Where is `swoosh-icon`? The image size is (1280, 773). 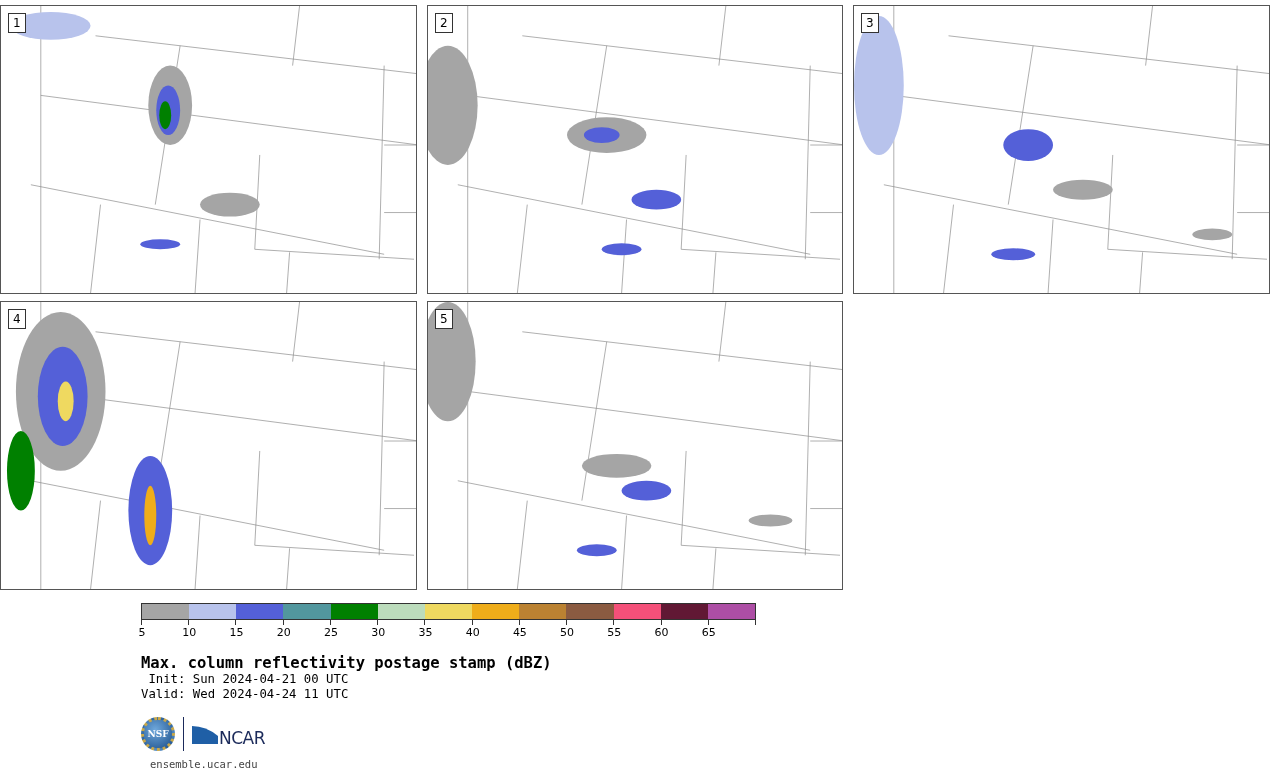
swoosh-icon is located at coordinates (205, 734).